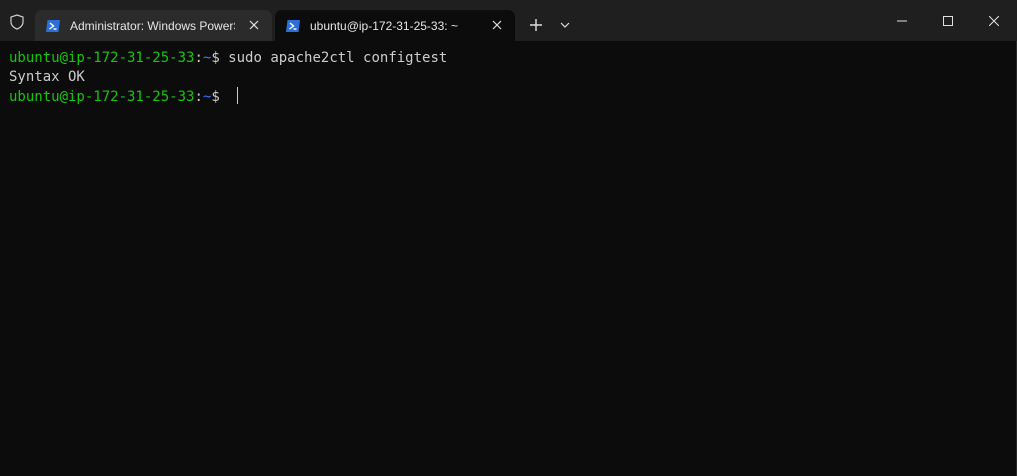 This screenshot has width=1017, height=476. I want to click on window-controls, so click(948, 20).